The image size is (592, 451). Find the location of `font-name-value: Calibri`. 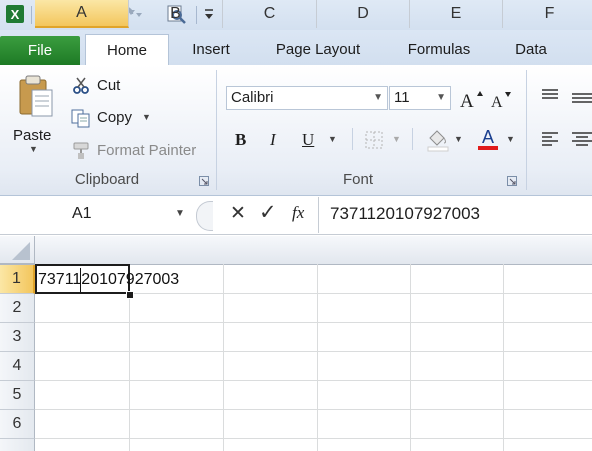

font-name-value: Calibri is located at coordinates (252, 97).